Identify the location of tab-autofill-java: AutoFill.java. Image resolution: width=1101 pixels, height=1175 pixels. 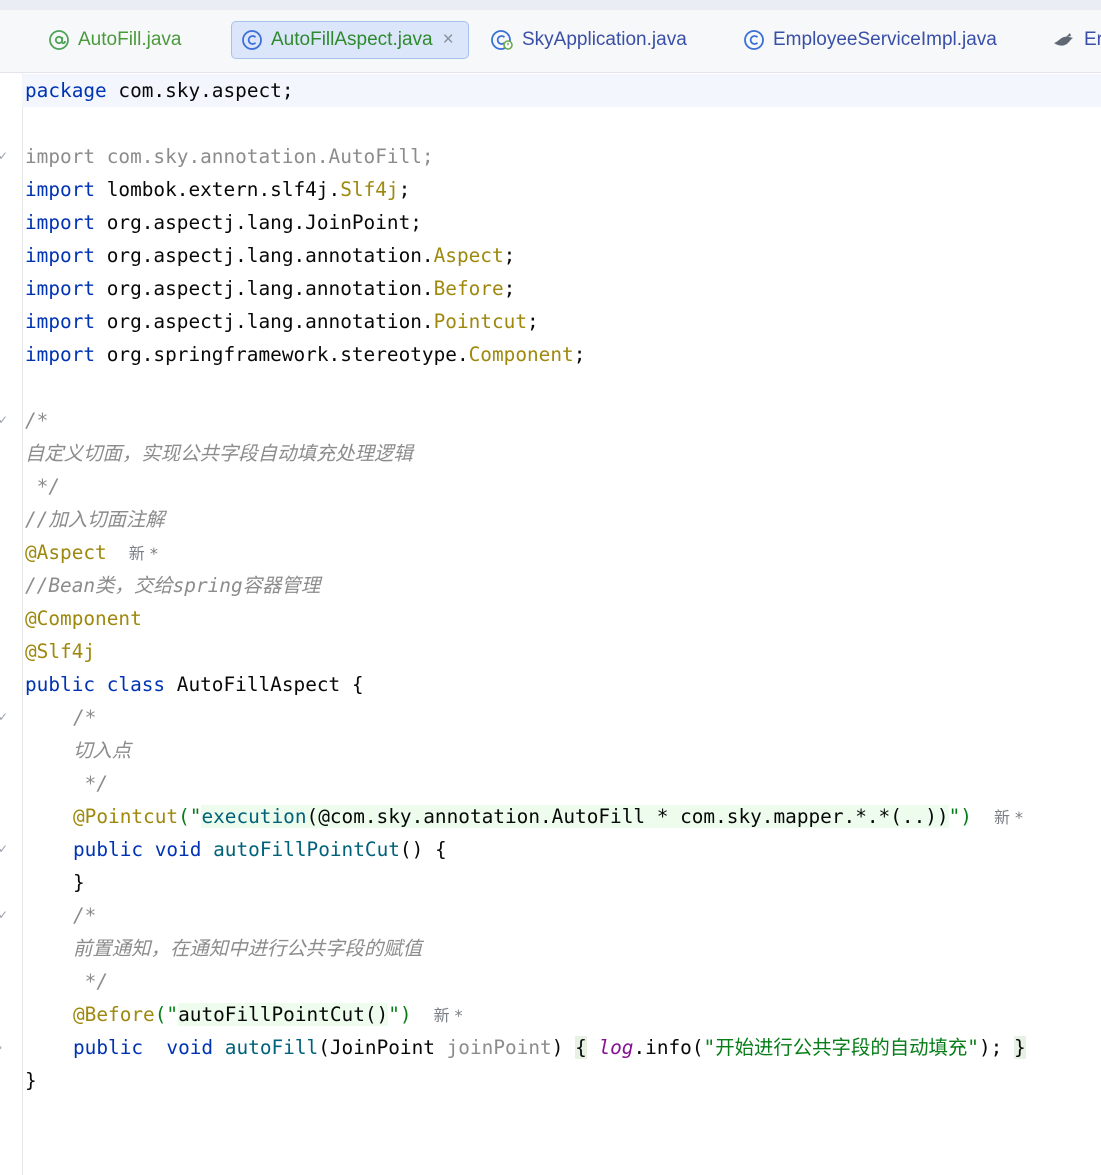
(115, 40).